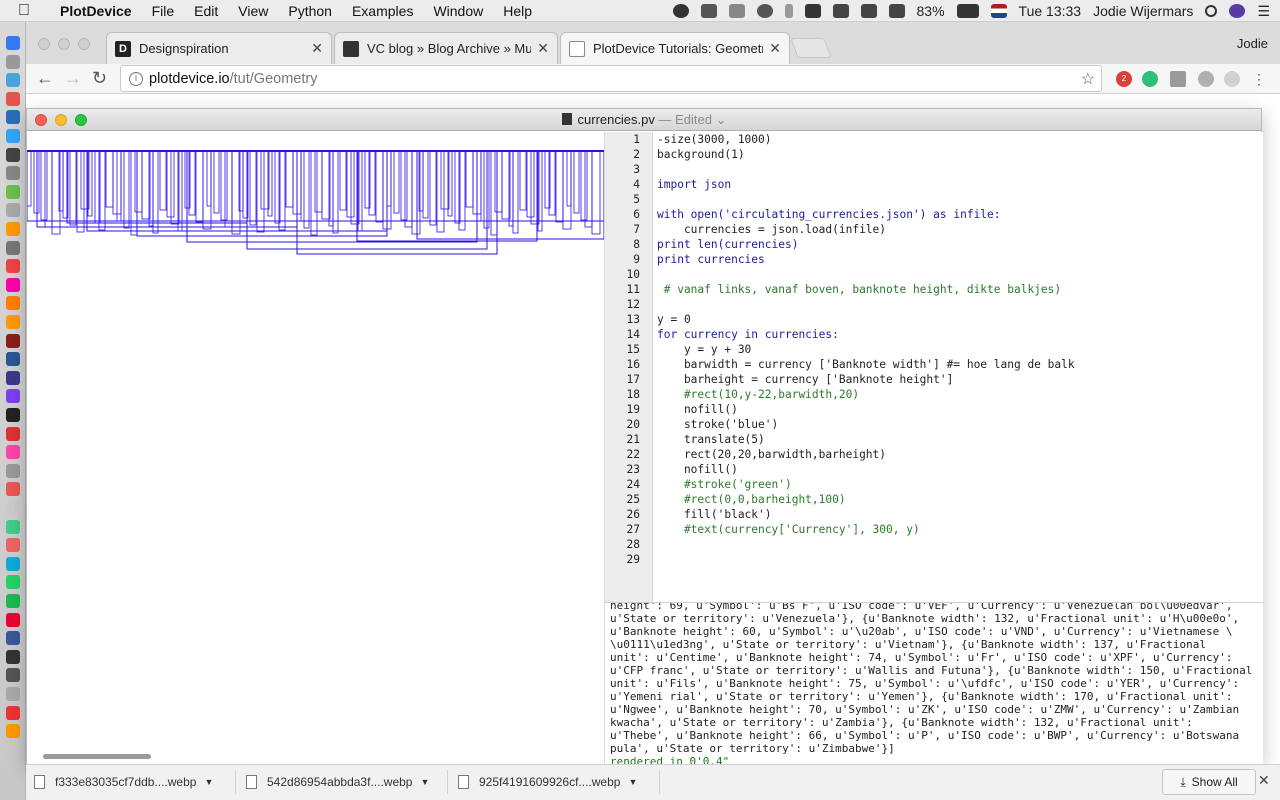  Describe the element at coordinates (99, 78) in the screenshot. I see `reload-icon: ↻` at that location.